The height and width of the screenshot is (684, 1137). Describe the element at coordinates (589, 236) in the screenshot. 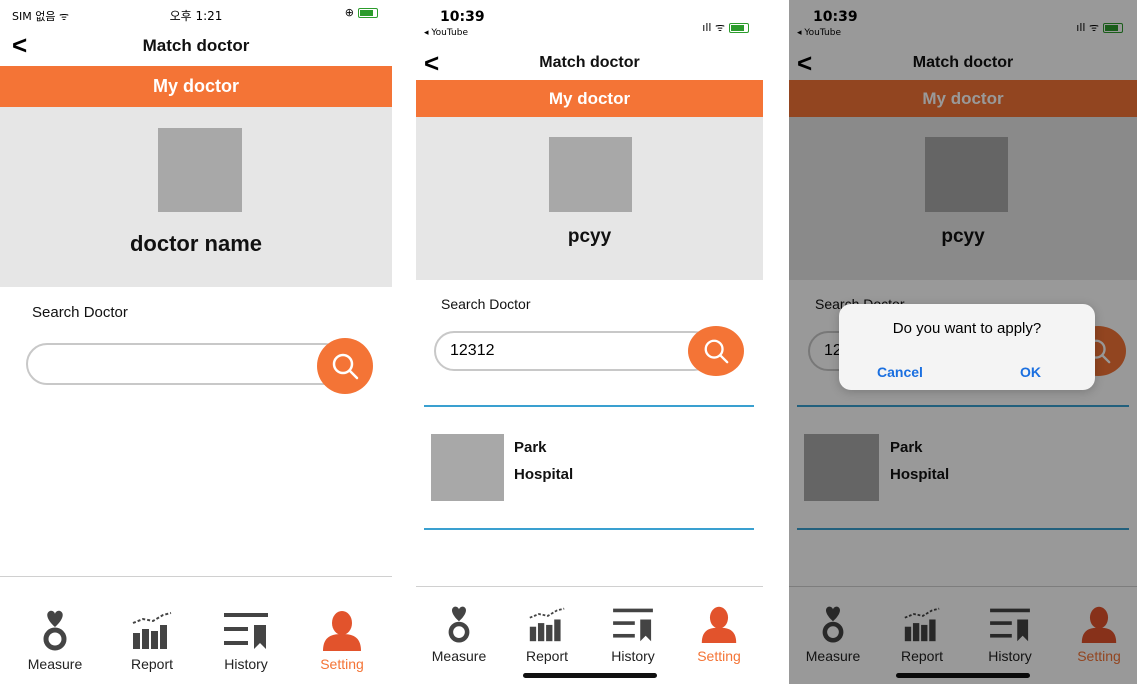

I see `doctor-name: pcyy` at that location.